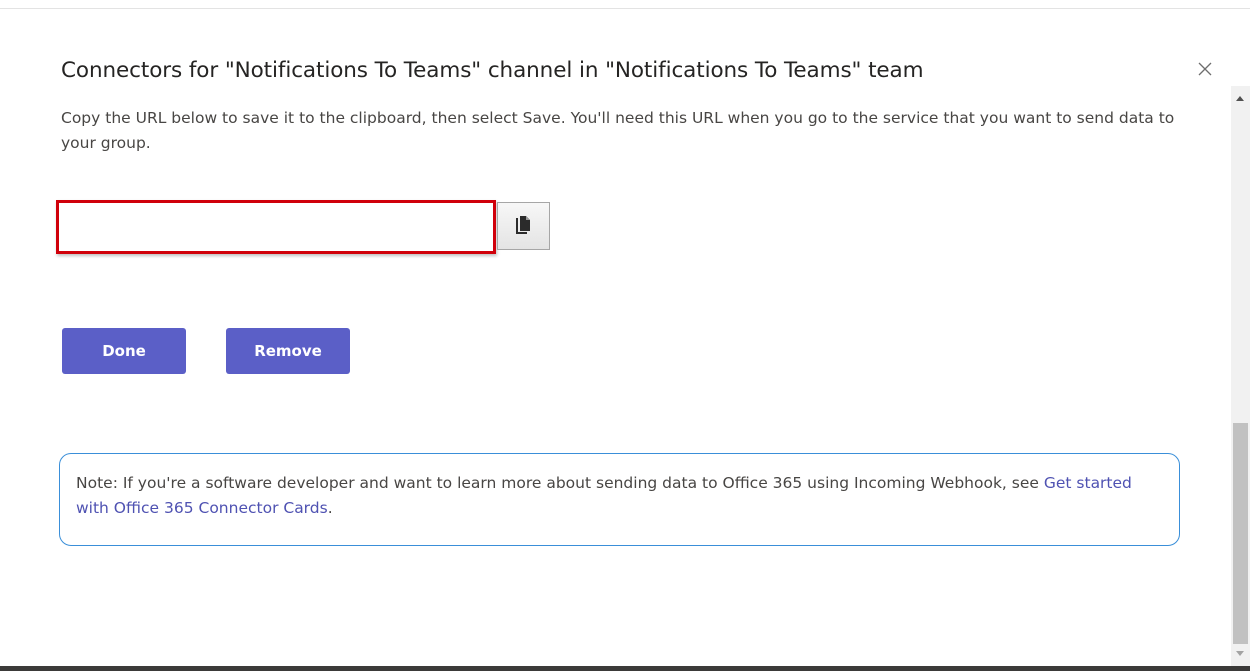 Image resolution: width=1250 pixels, height=671 pixels. Describe the element at coordinates (1240, 98) in the screenshot. I see `scroll-up-arrow-icon` at that location.